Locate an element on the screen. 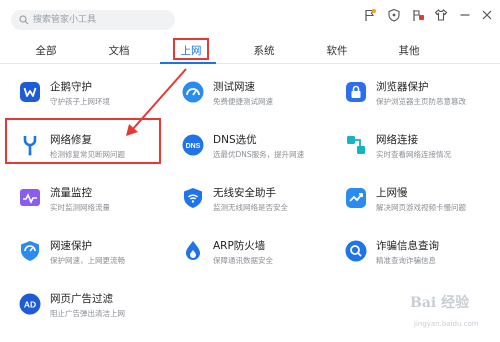 This screenshot has height=342, width=500. penguin-shield-icon is located at coordinates (30, 92).